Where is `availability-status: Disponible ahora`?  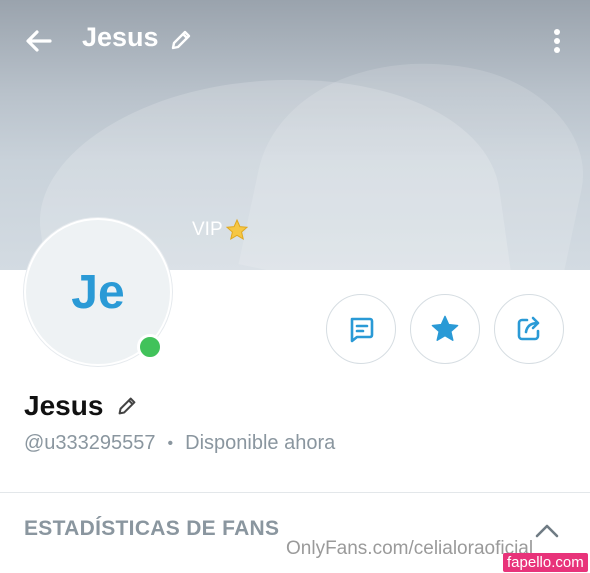
availability-status: Disponible ahora is located at coordinates (260, 443).